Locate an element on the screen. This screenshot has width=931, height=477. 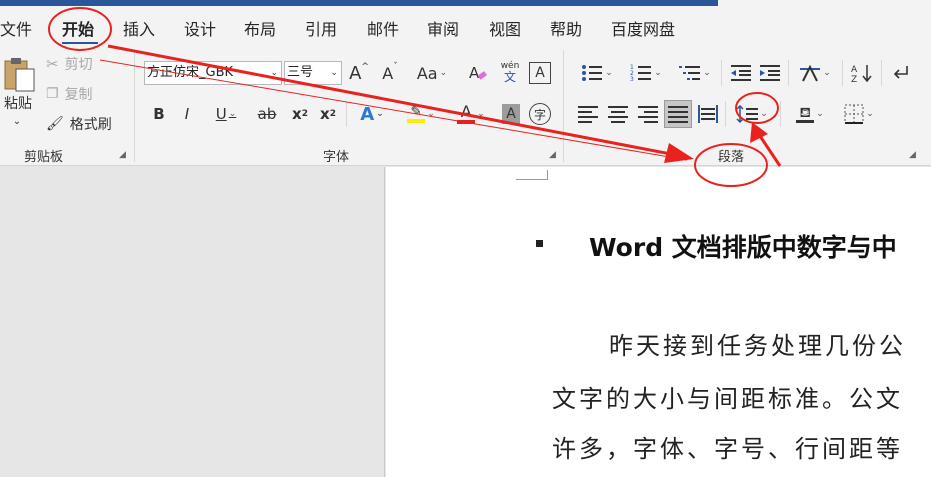
phonetic-guide-button: wén 文 is located at coordinates (510, 72).